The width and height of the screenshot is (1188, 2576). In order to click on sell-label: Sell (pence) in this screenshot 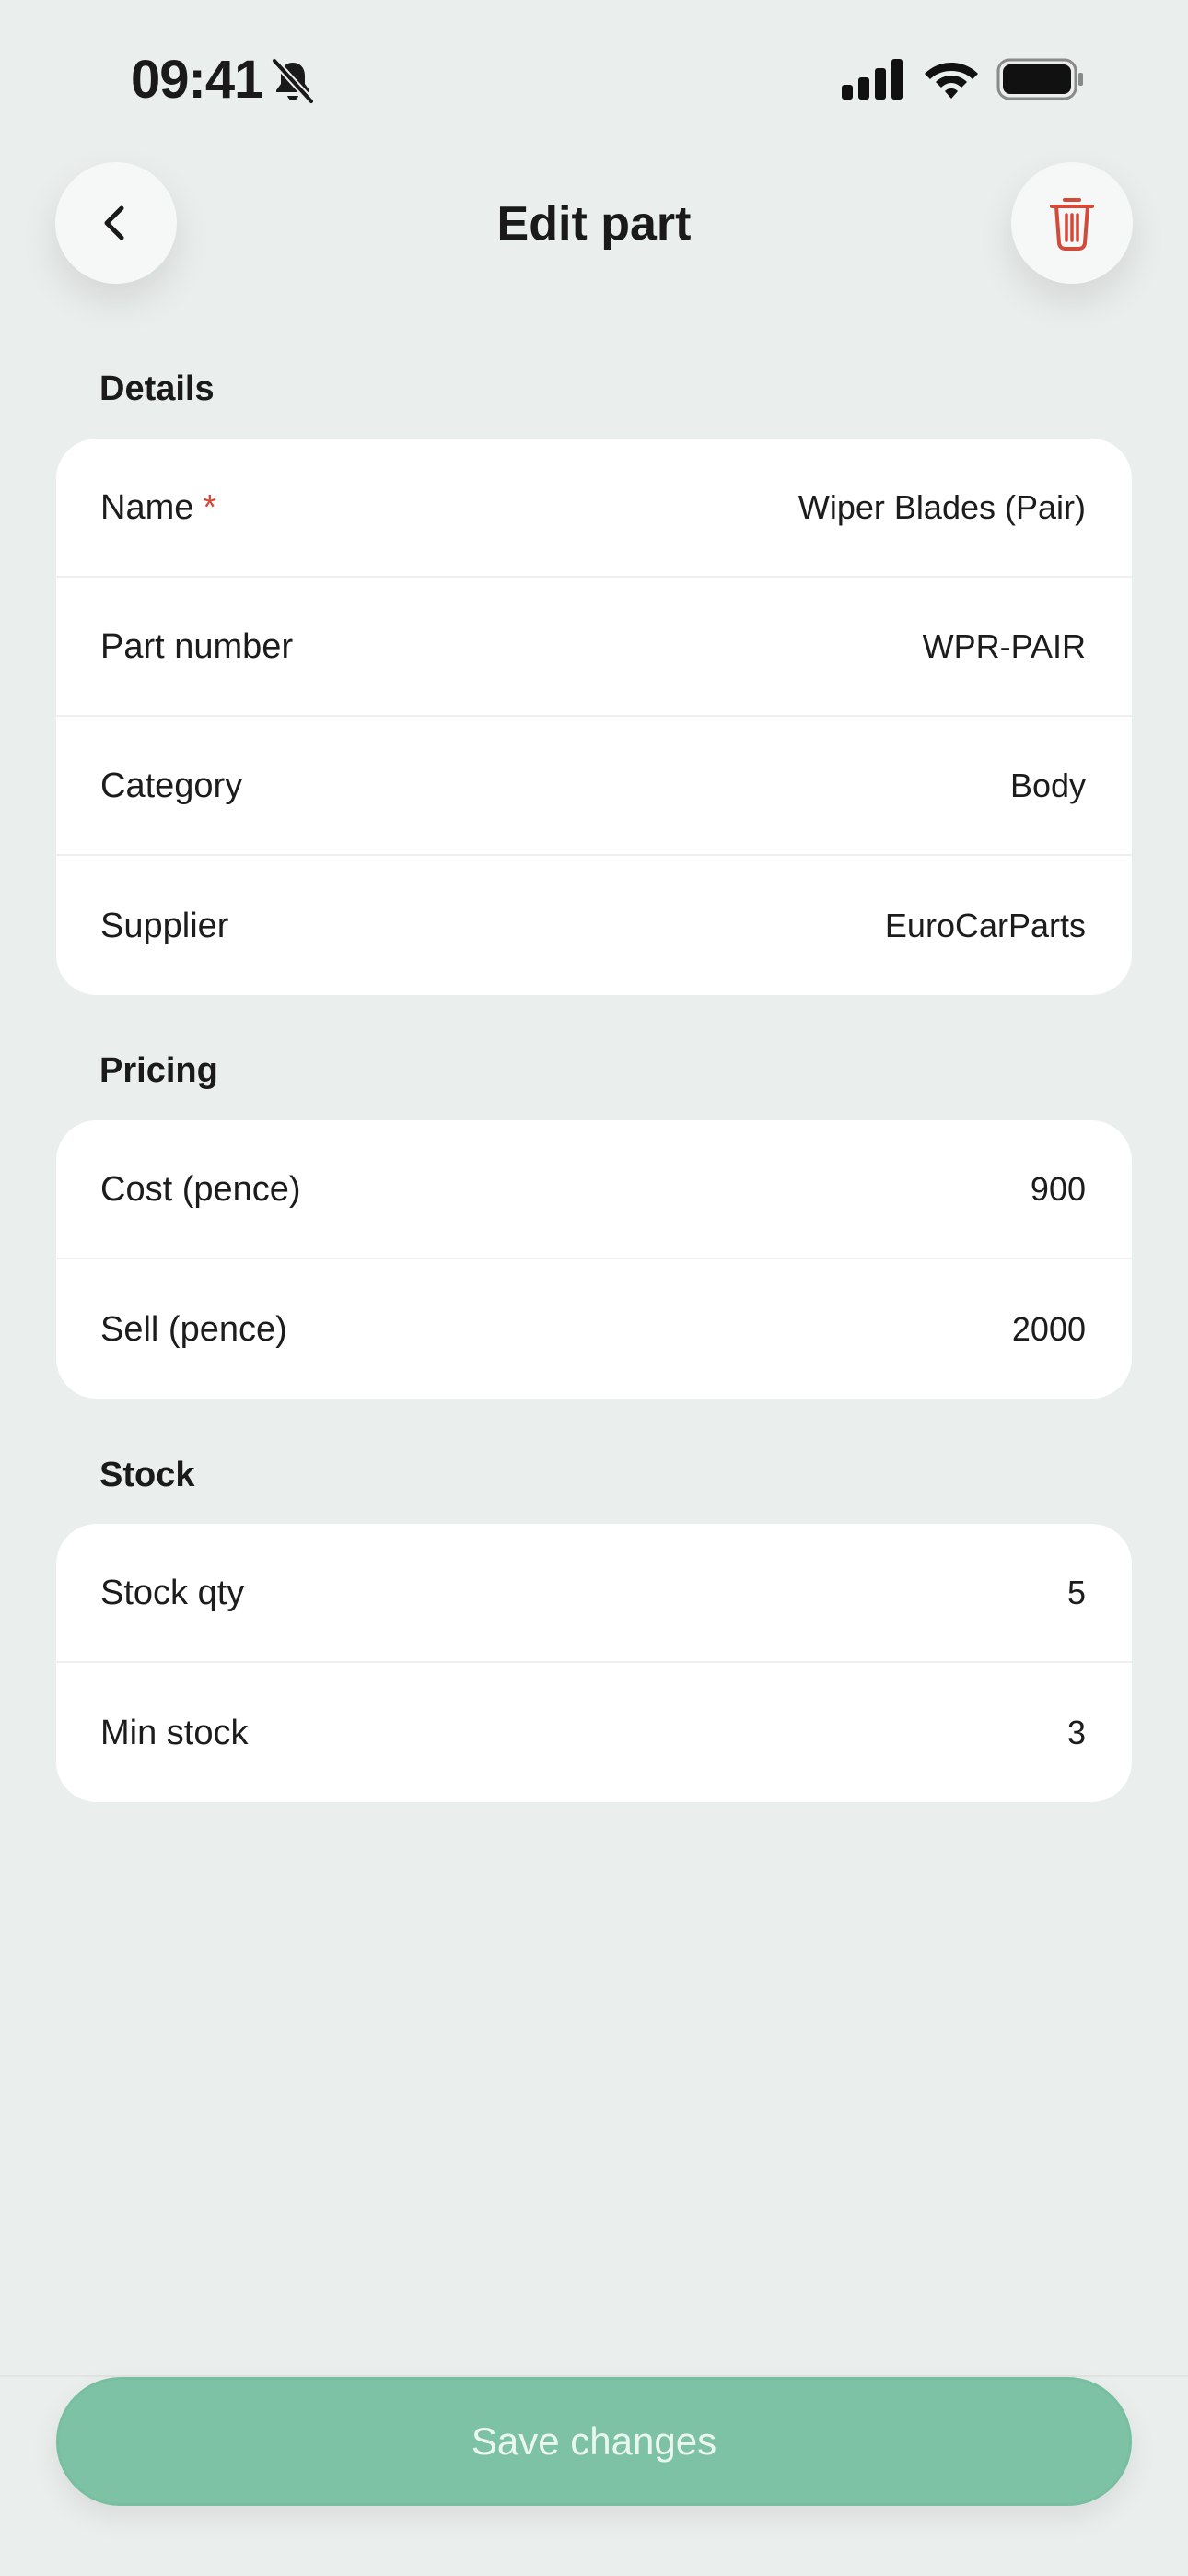, I will do `click(193, 1329)`.